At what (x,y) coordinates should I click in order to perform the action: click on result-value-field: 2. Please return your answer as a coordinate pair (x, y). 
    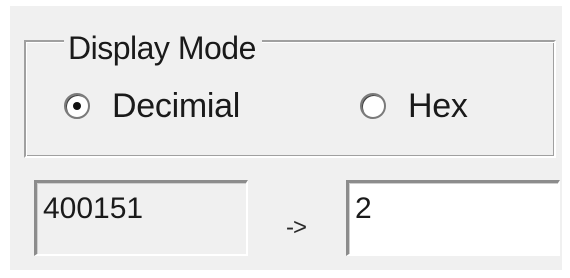
    Looking at the image, I should click on (453, 218).